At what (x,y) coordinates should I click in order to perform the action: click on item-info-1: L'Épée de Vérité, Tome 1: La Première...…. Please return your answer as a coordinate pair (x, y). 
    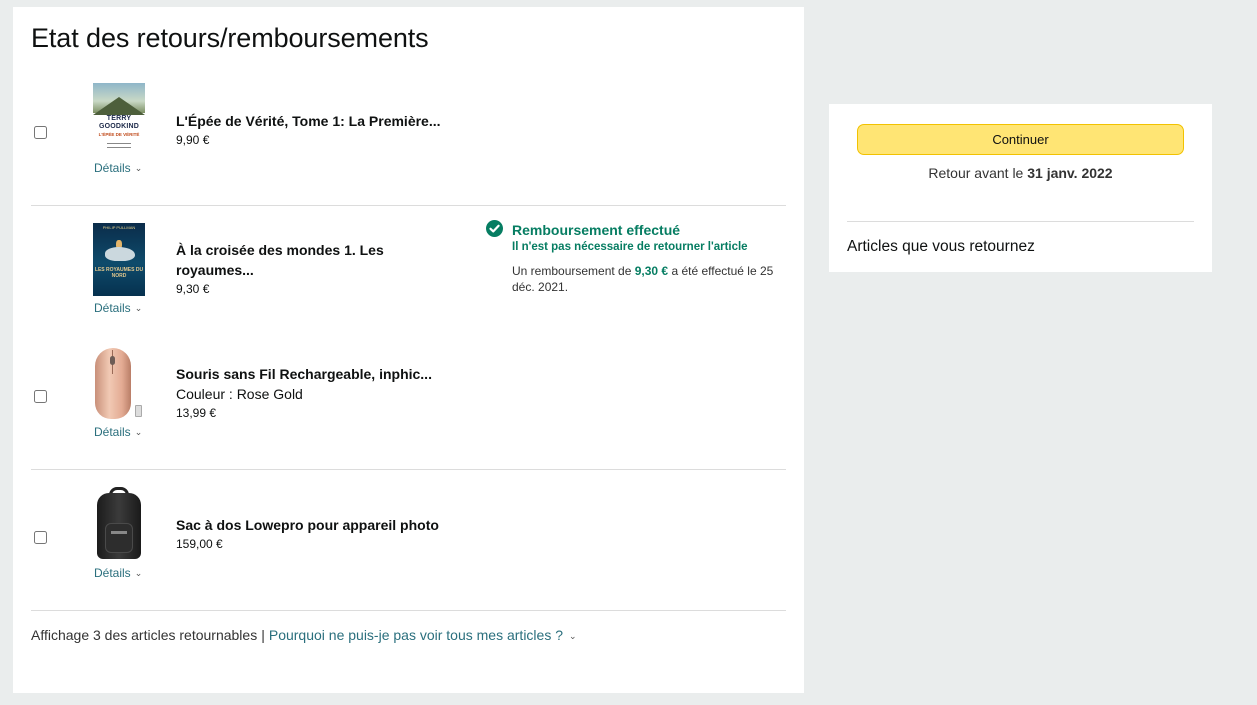
    Looking at the image, I should click on (313, 130).